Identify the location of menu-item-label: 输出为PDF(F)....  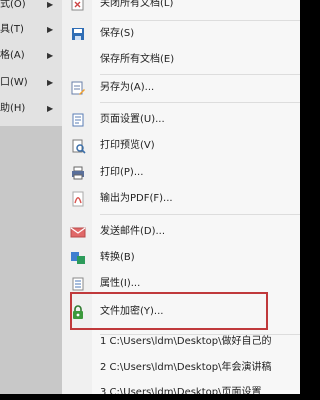
(136, 198).